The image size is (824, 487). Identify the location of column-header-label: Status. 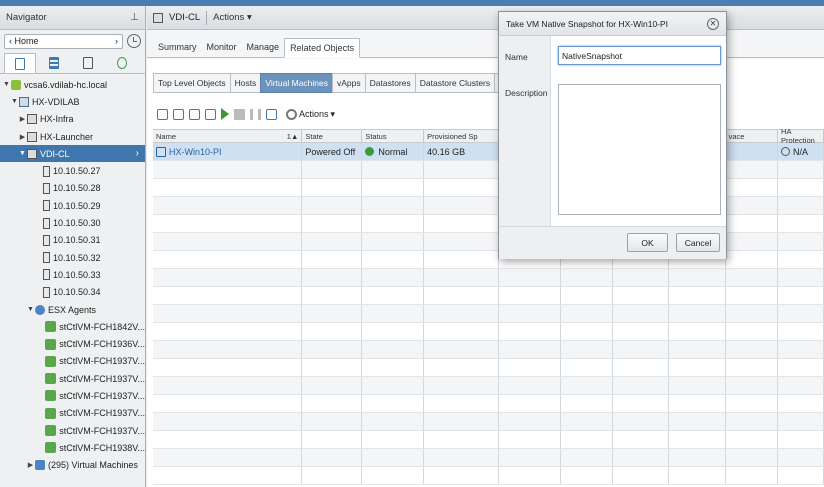
(376, 136).